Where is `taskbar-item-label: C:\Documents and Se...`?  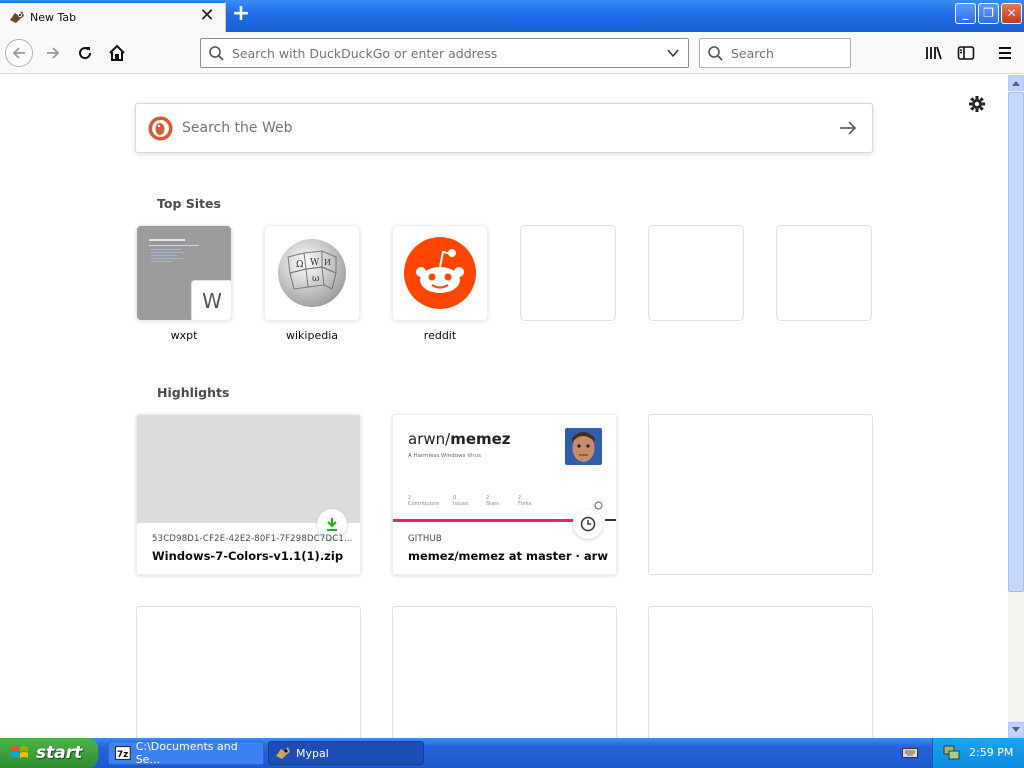 taskbar-item-label: C:\Documents and Se... is located at coordinates (186, 753).